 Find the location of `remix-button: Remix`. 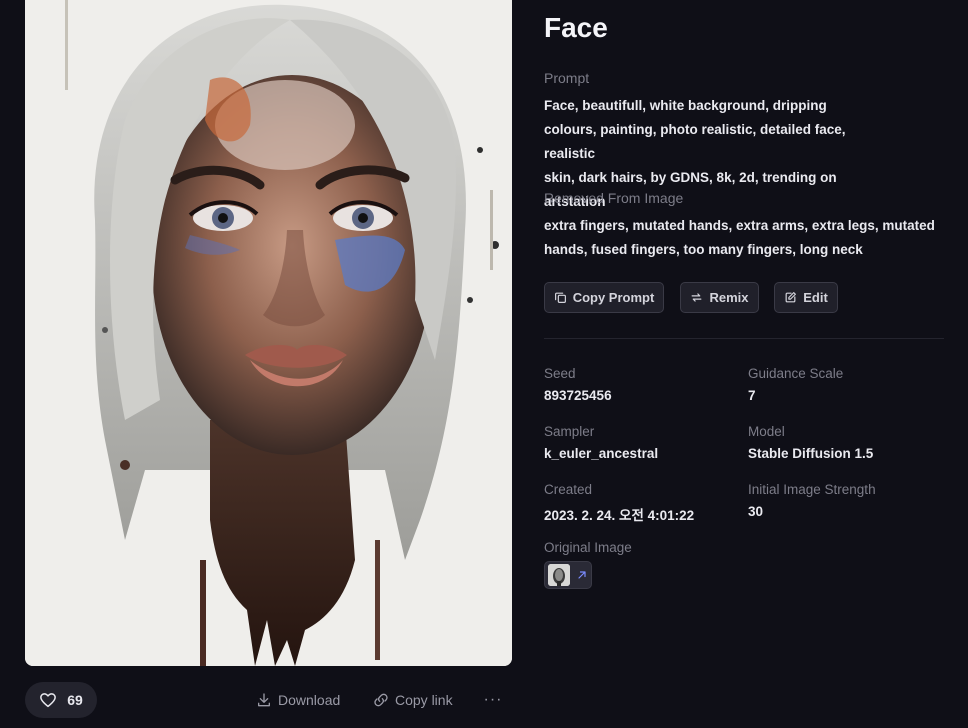

remix-button: Remix is located at coordinates (719, 297).